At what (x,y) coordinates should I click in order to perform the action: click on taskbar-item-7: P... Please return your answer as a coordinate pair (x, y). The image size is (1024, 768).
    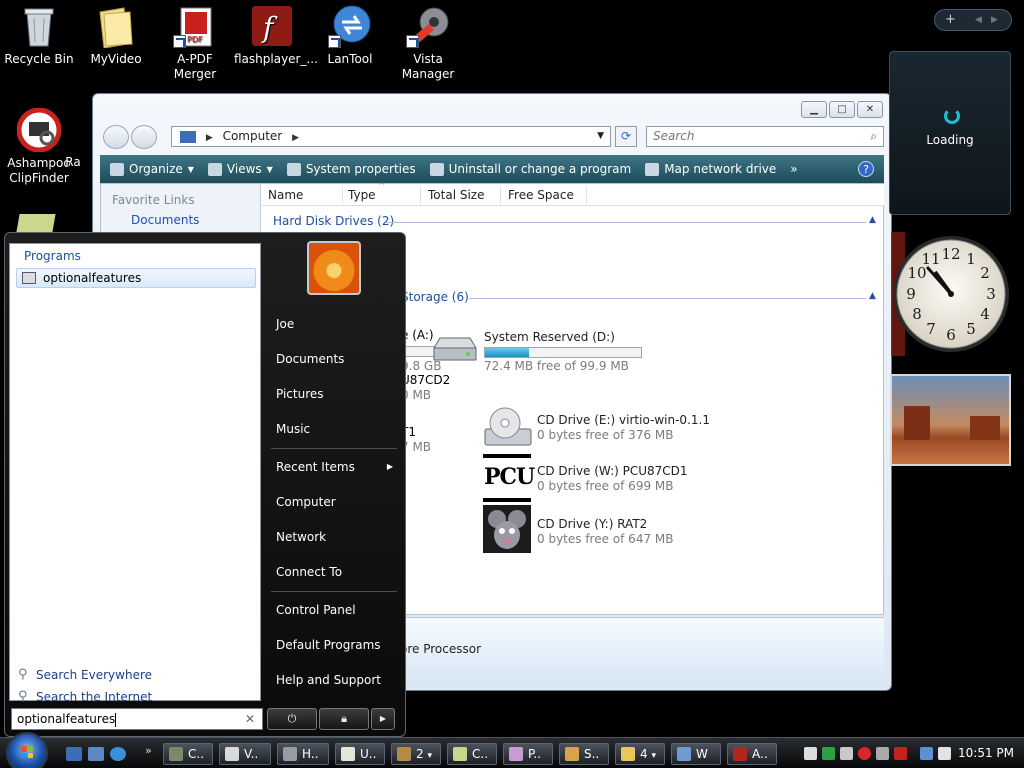
    Looking at the image, I should click on (528, 754).